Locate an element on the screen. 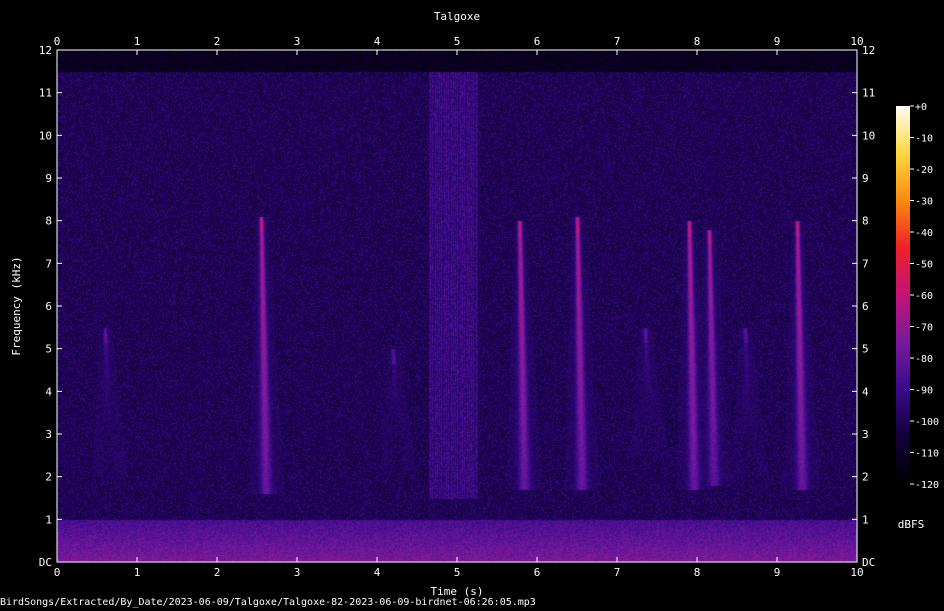  y-tick-label-left: 11 is located at coordinates (45, 93).